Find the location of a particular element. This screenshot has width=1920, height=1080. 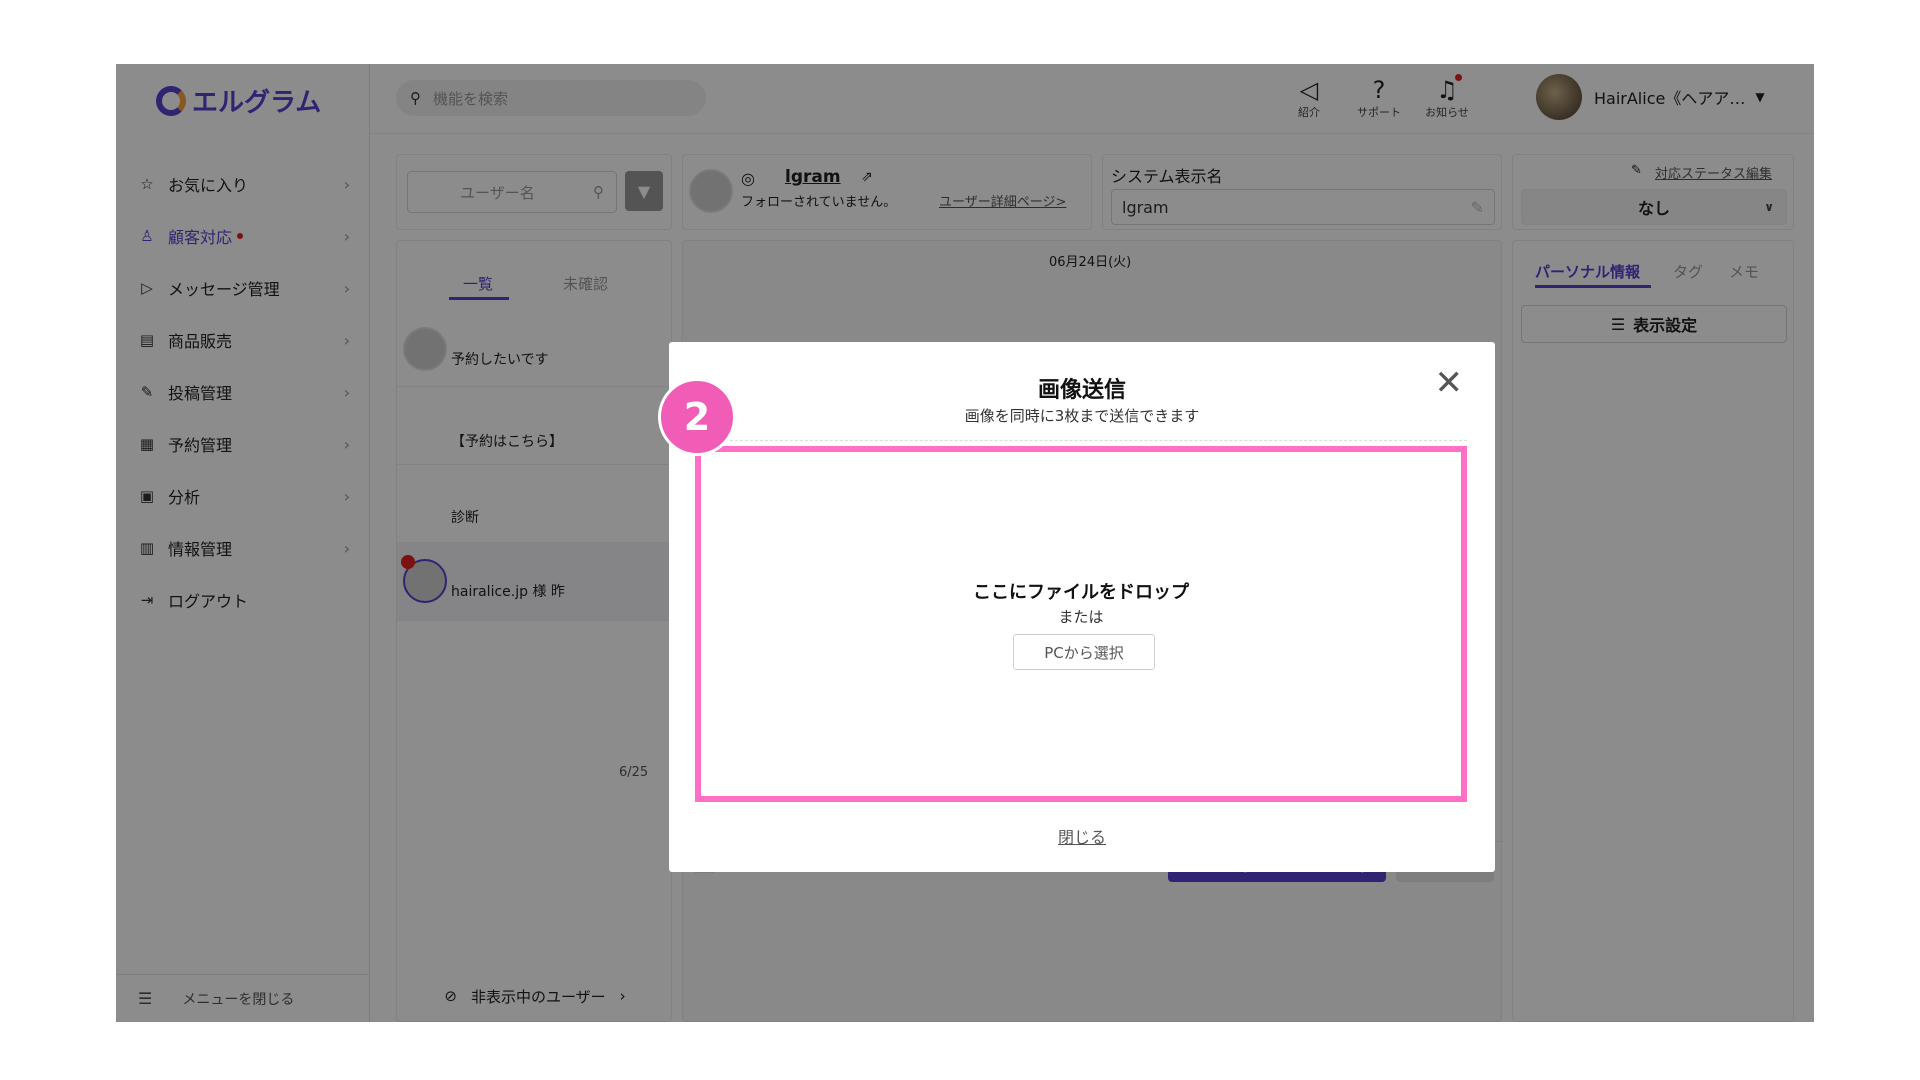

modal-title: 画像送信 is located at coordinates (1081, 390).